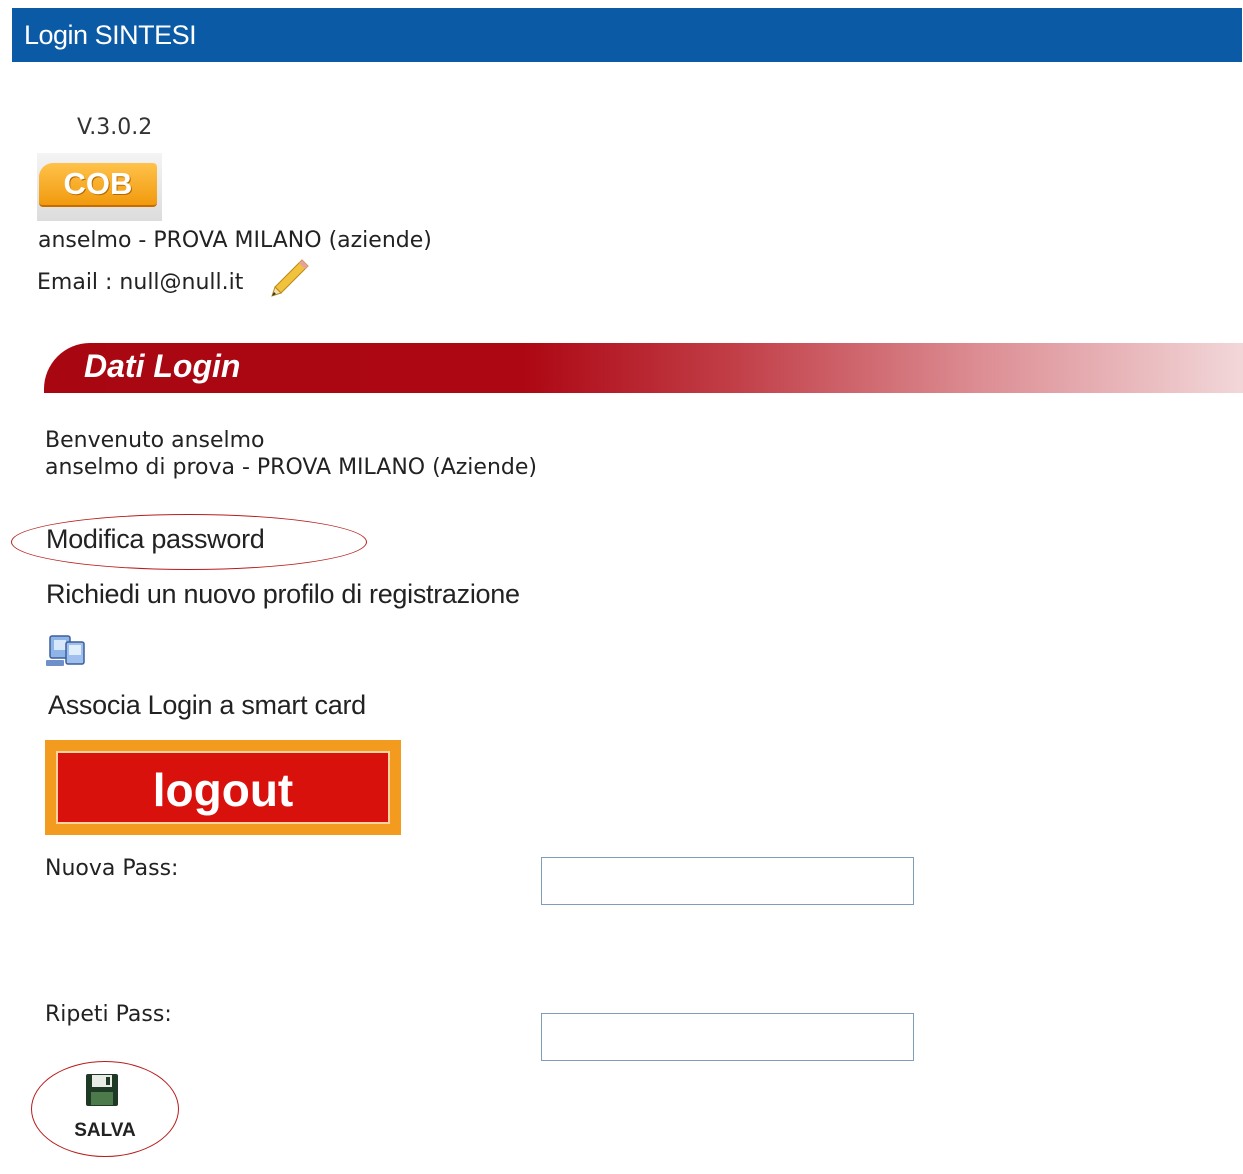 The width and height of the screenshot is (1243, 1174). Describe the element at coordinates (235, 240) in the screenshot. I see `user-info: anselmo - PROVA MILANO (aziende)` at that location.